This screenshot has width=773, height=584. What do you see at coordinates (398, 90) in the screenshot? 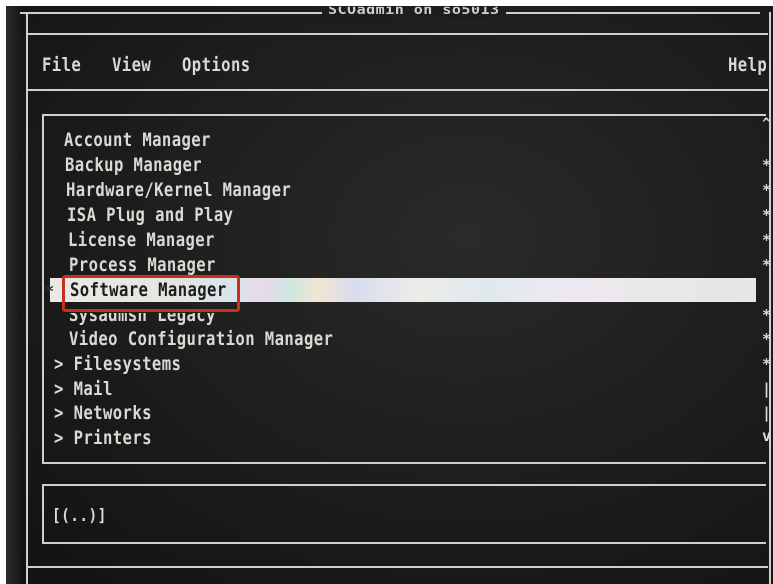
I see `menubar-bottom-border` at bounding box center [398, 90].